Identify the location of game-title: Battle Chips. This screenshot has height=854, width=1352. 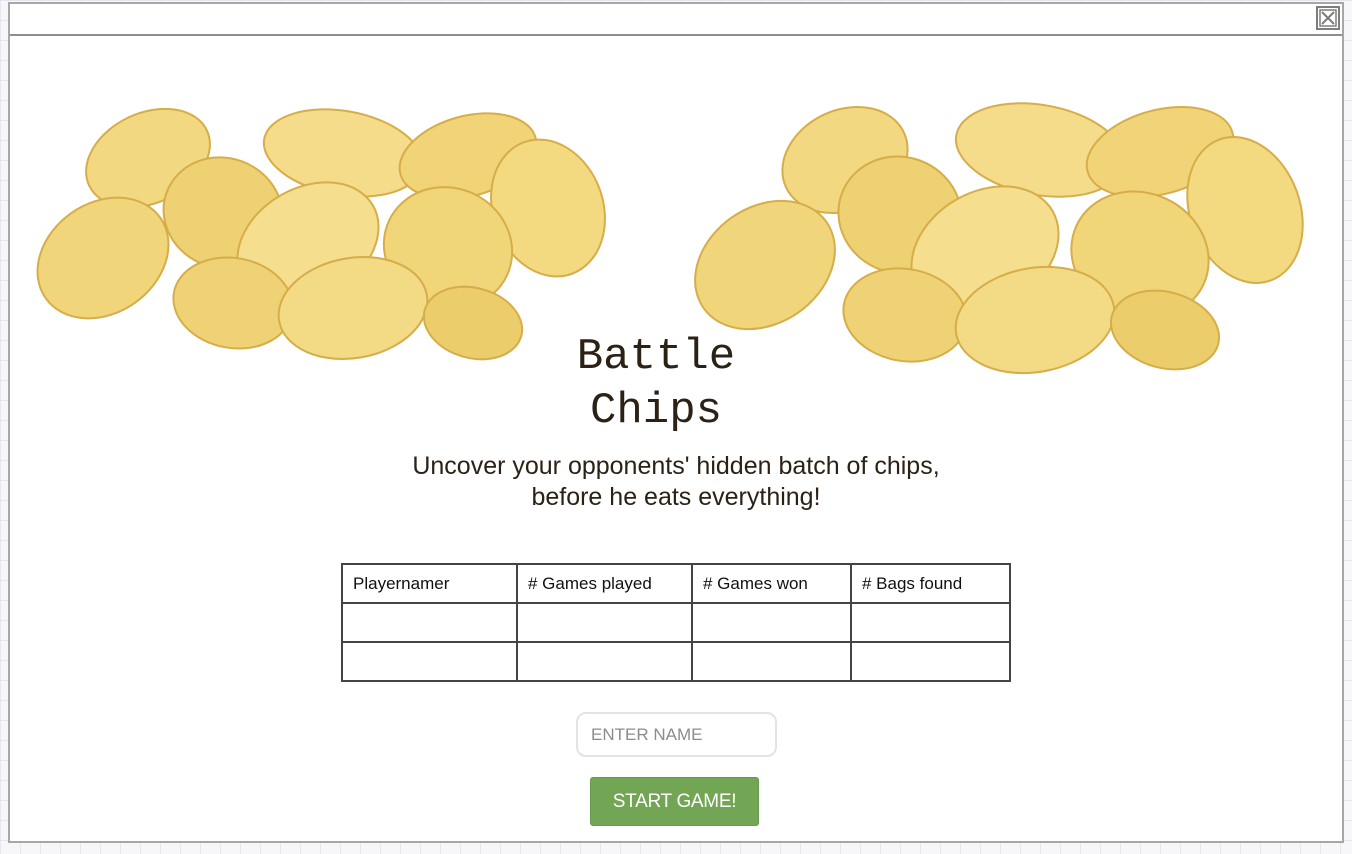
(656, 384).